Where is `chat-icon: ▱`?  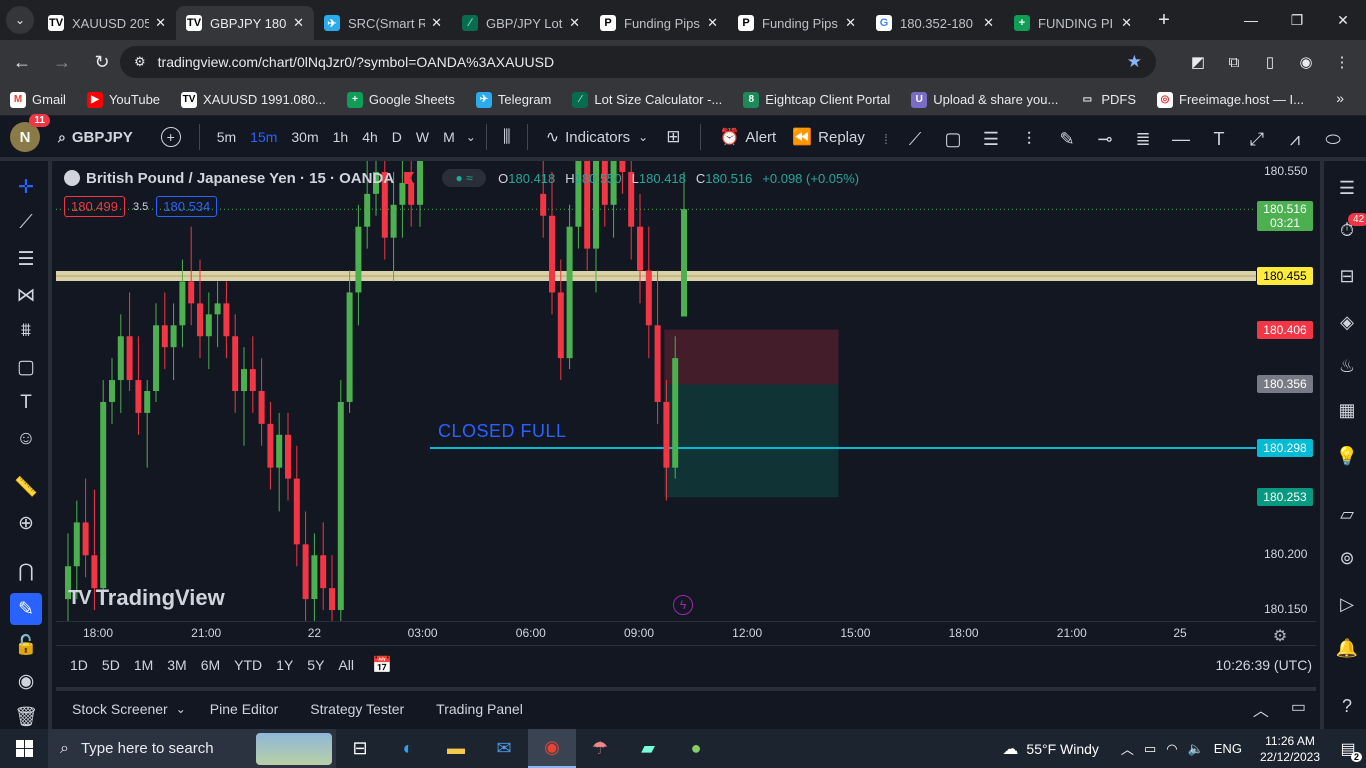 chat-icon: ▱ is located at coordinates (1347, 514).